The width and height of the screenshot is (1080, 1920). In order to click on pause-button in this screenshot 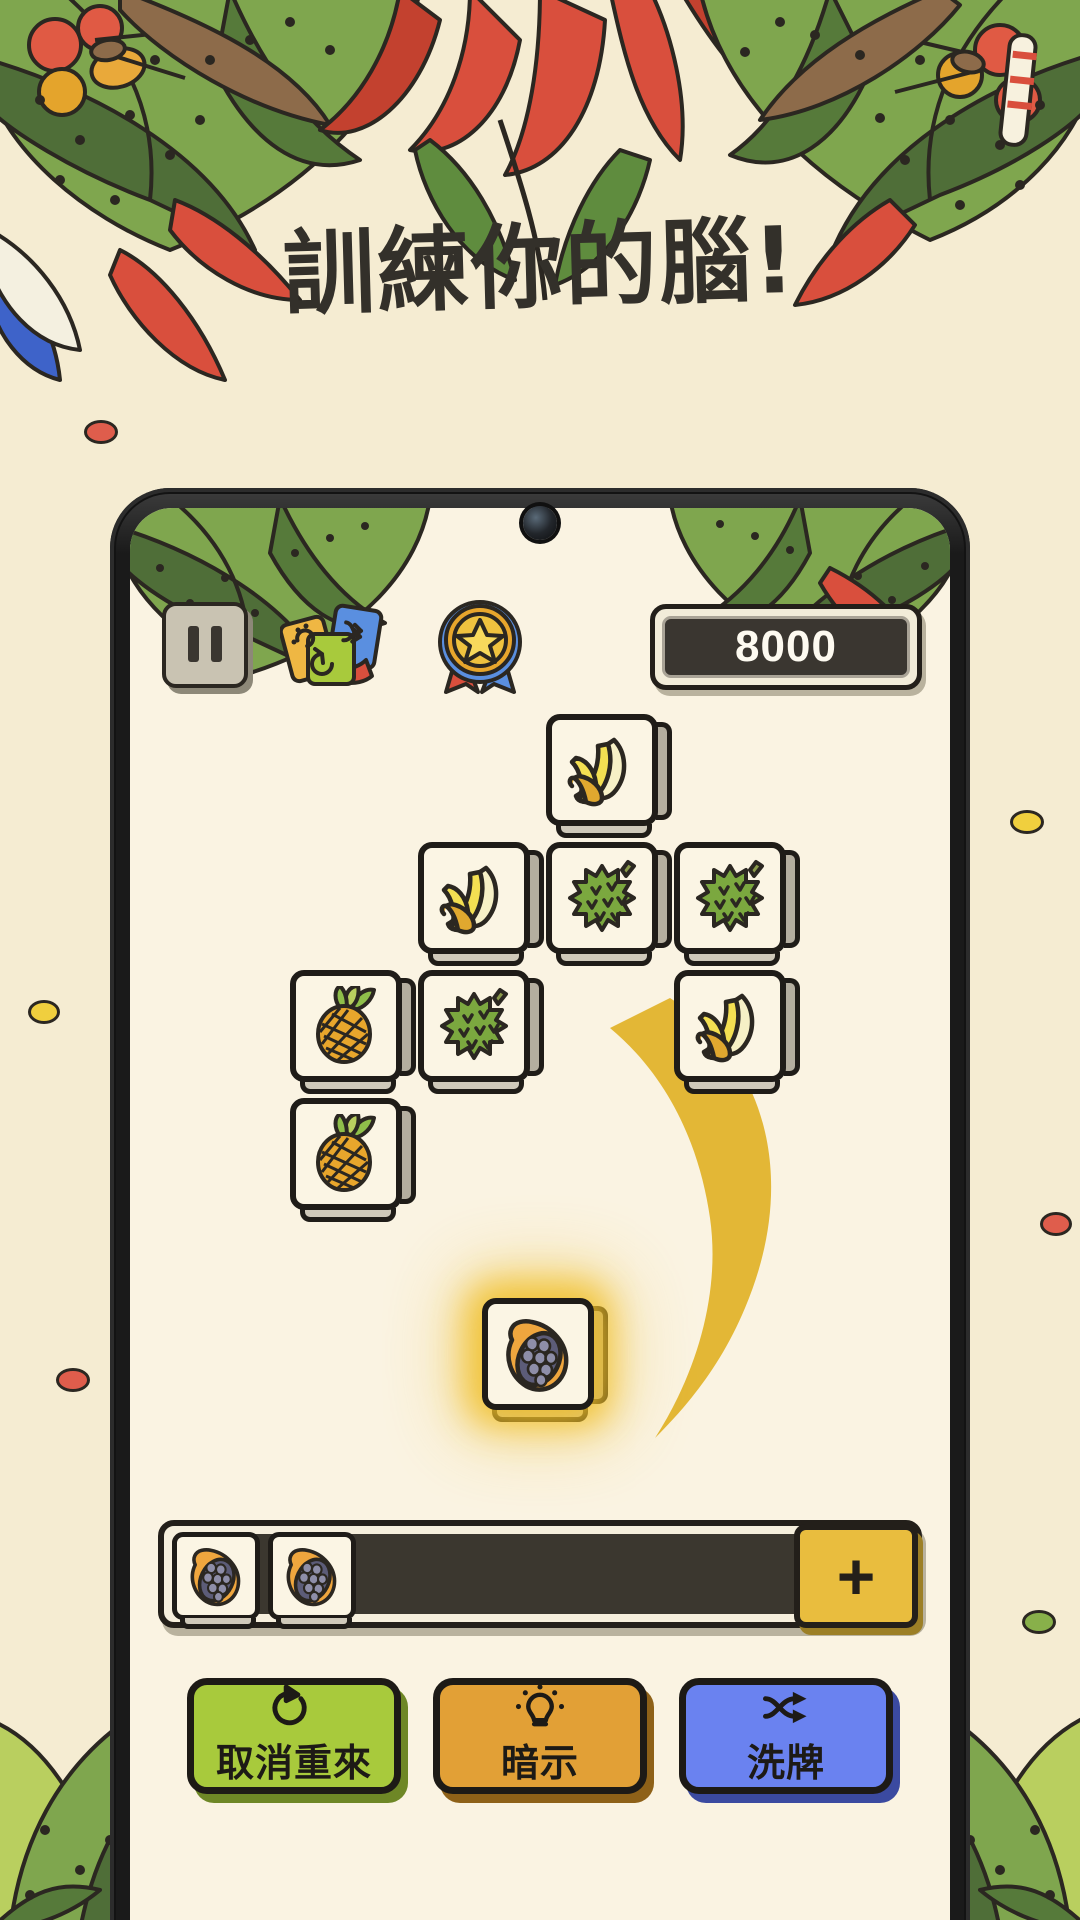, I will do `click(205, 645)`.